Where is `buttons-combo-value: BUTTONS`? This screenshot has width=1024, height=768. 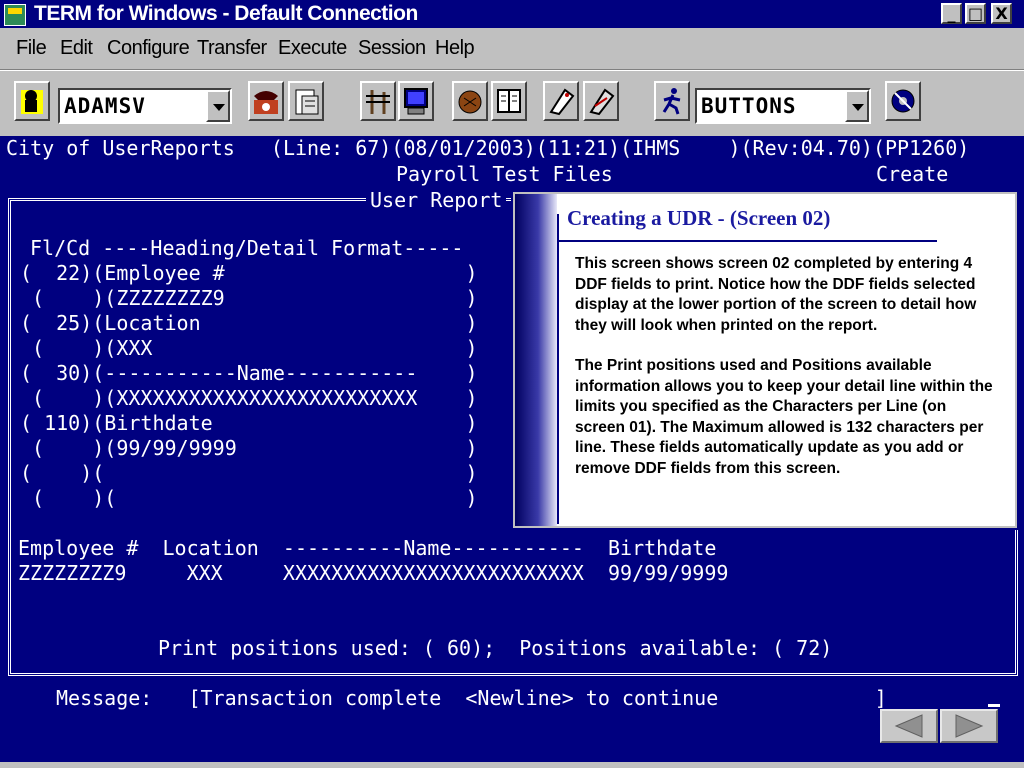
buttons-combo-value: BUTTONS is located at coordinates (749, 106).